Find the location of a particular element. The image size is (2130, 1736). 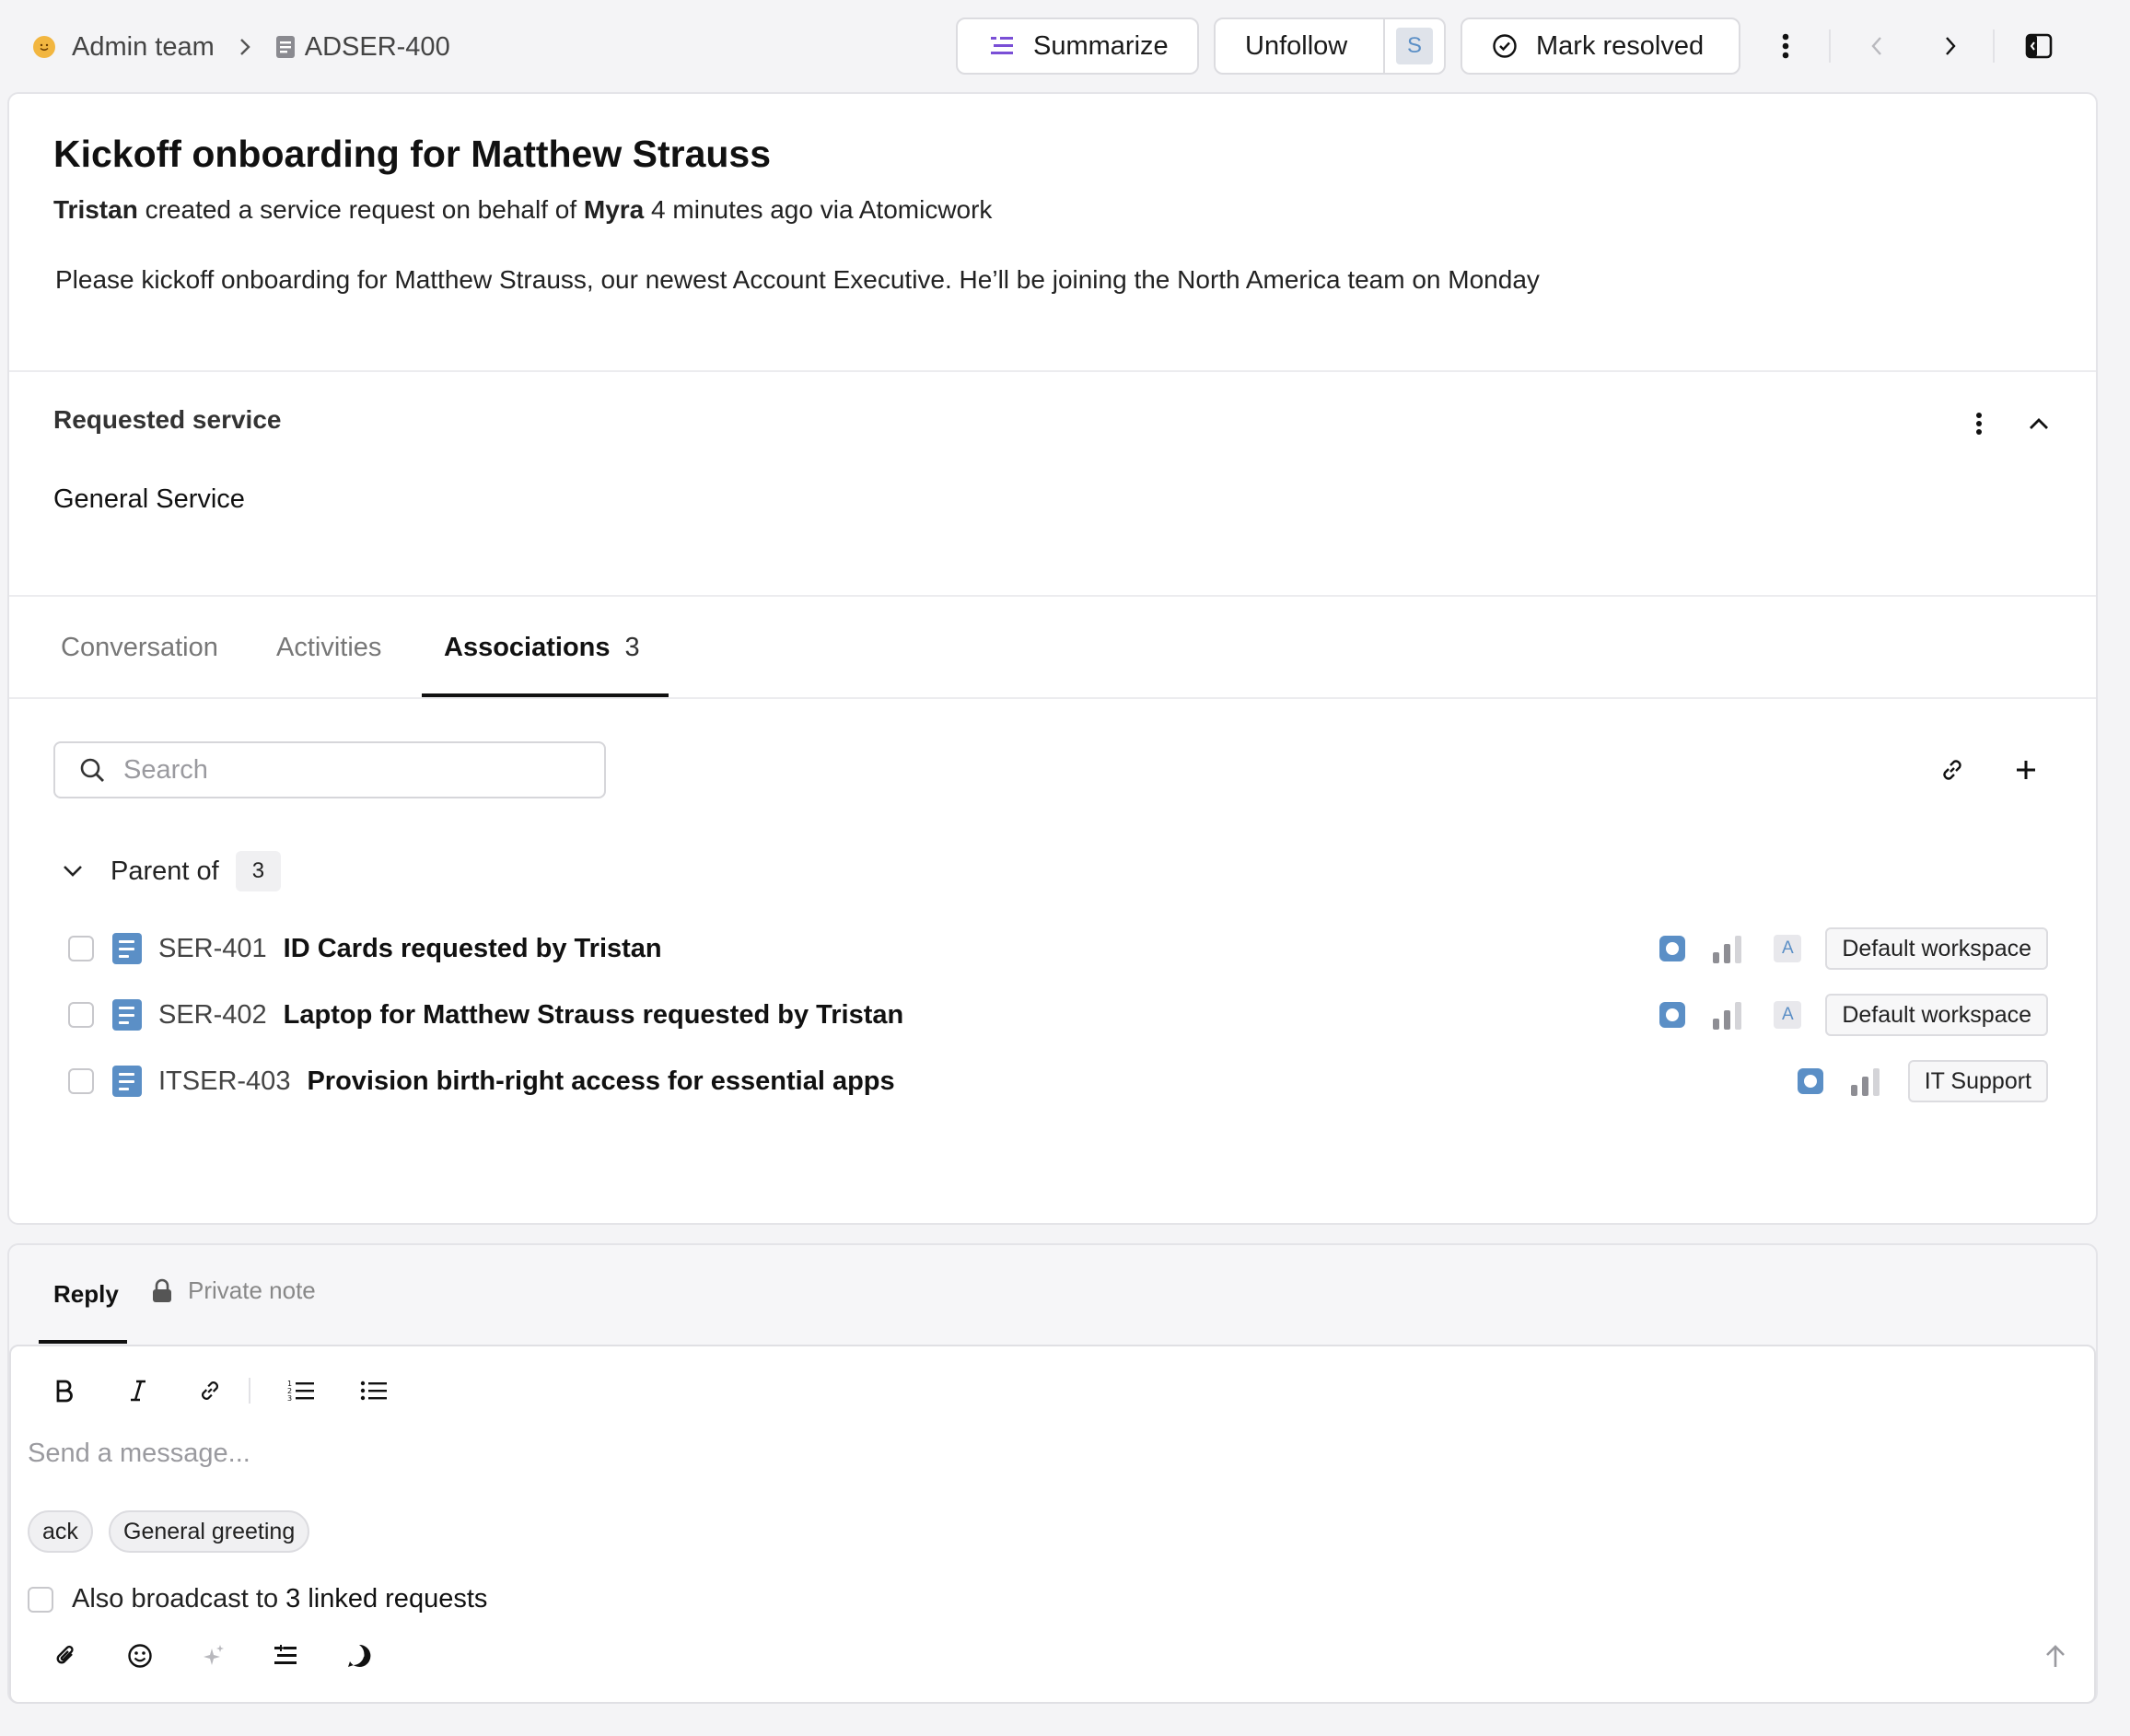

requester-name: Myra is located at coordinates (614, 210).